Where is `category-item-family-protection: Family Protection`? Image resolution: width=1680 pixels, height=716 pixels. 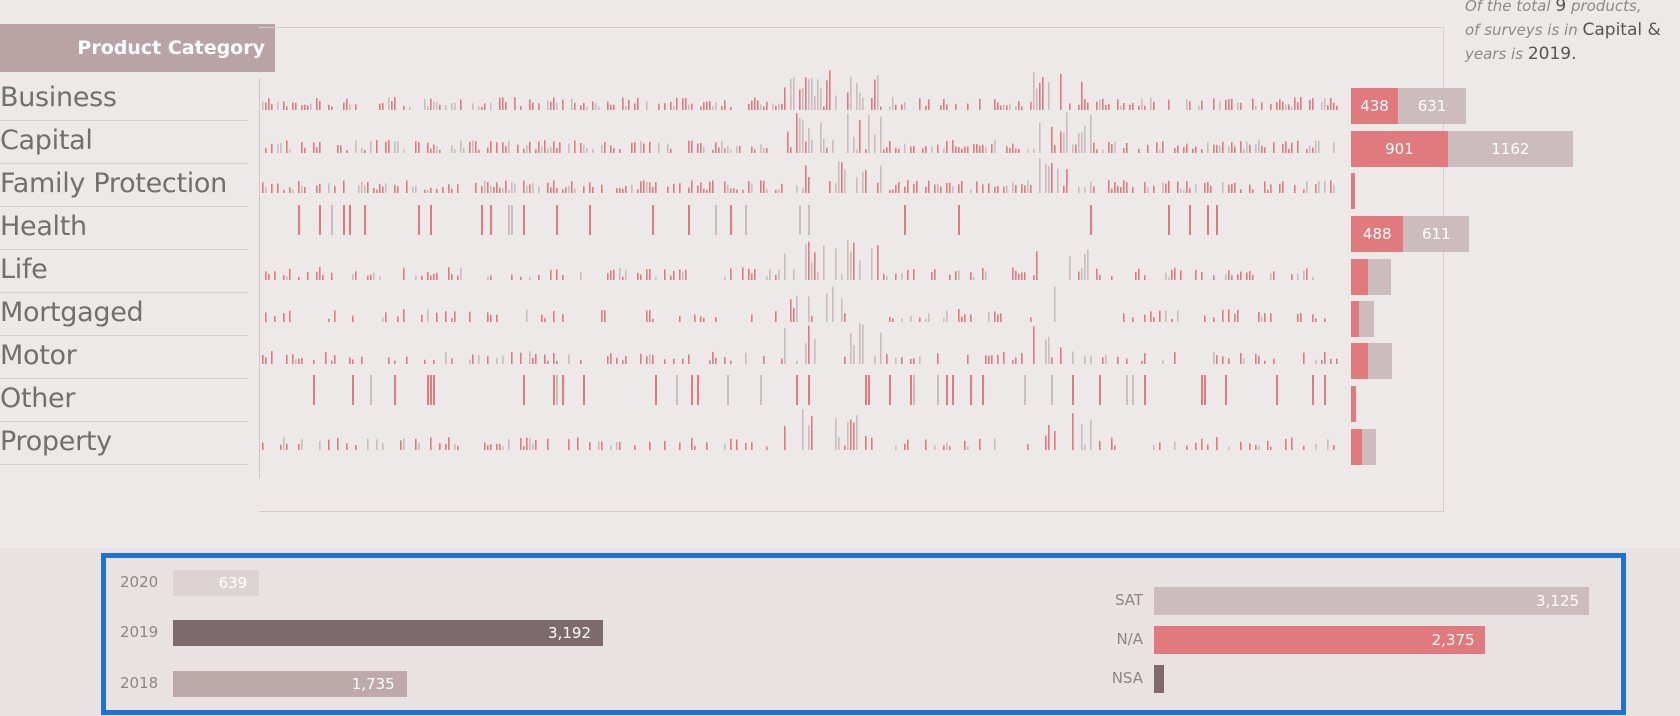 category-item-family-protection: Family Protection is located at coordinates (124, 185).